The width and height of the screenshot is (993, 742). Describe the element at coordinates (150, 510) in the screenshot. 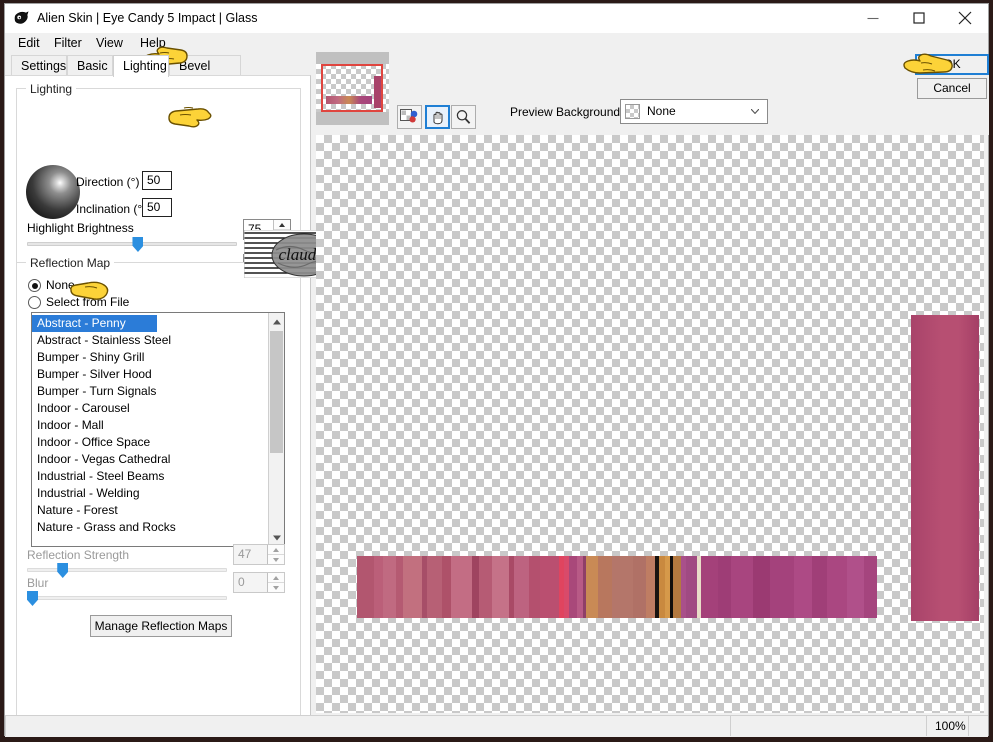

I see `list-item: Nature - Forest` at that location.